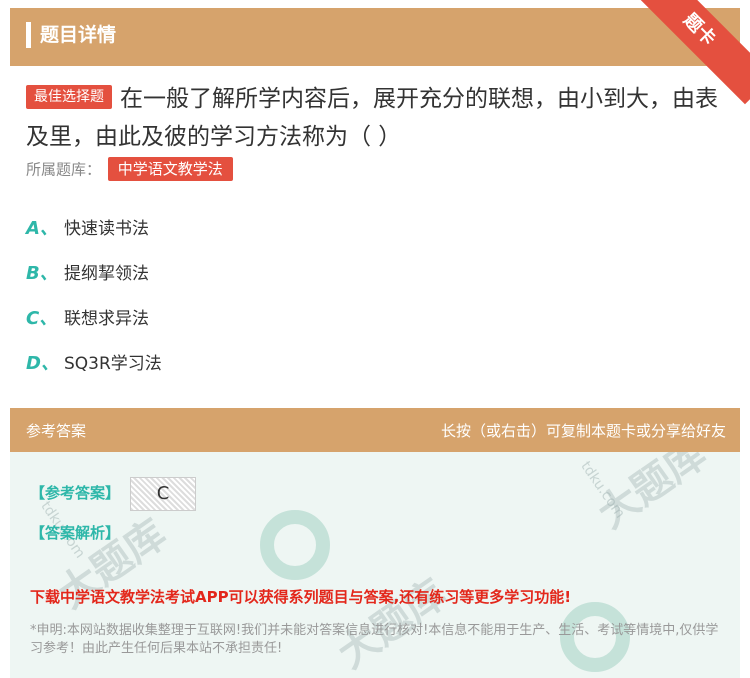  I want to click on option-text: 快速读书法, so click(106, 229).